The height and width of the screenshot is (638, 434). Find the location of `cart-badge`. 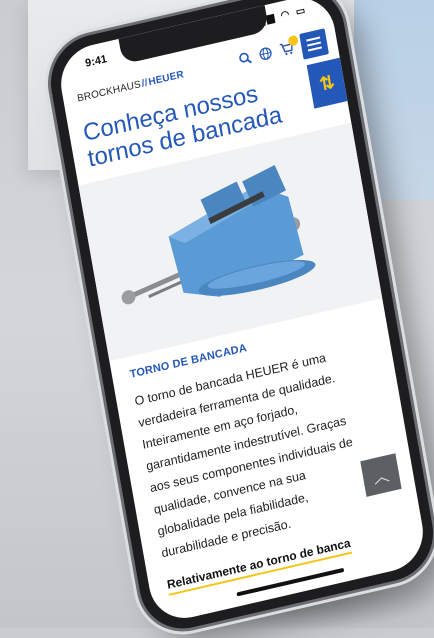

cart-badge is located at coordinates (293, 40).